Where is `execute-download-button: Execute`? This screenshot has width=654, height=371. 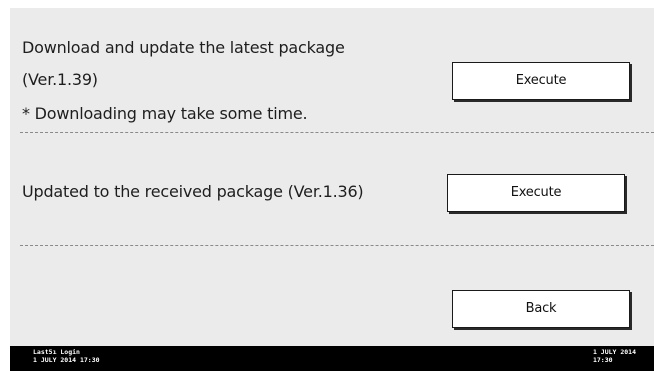
execute-download-button: Execute is located at coordinates (541, 81).